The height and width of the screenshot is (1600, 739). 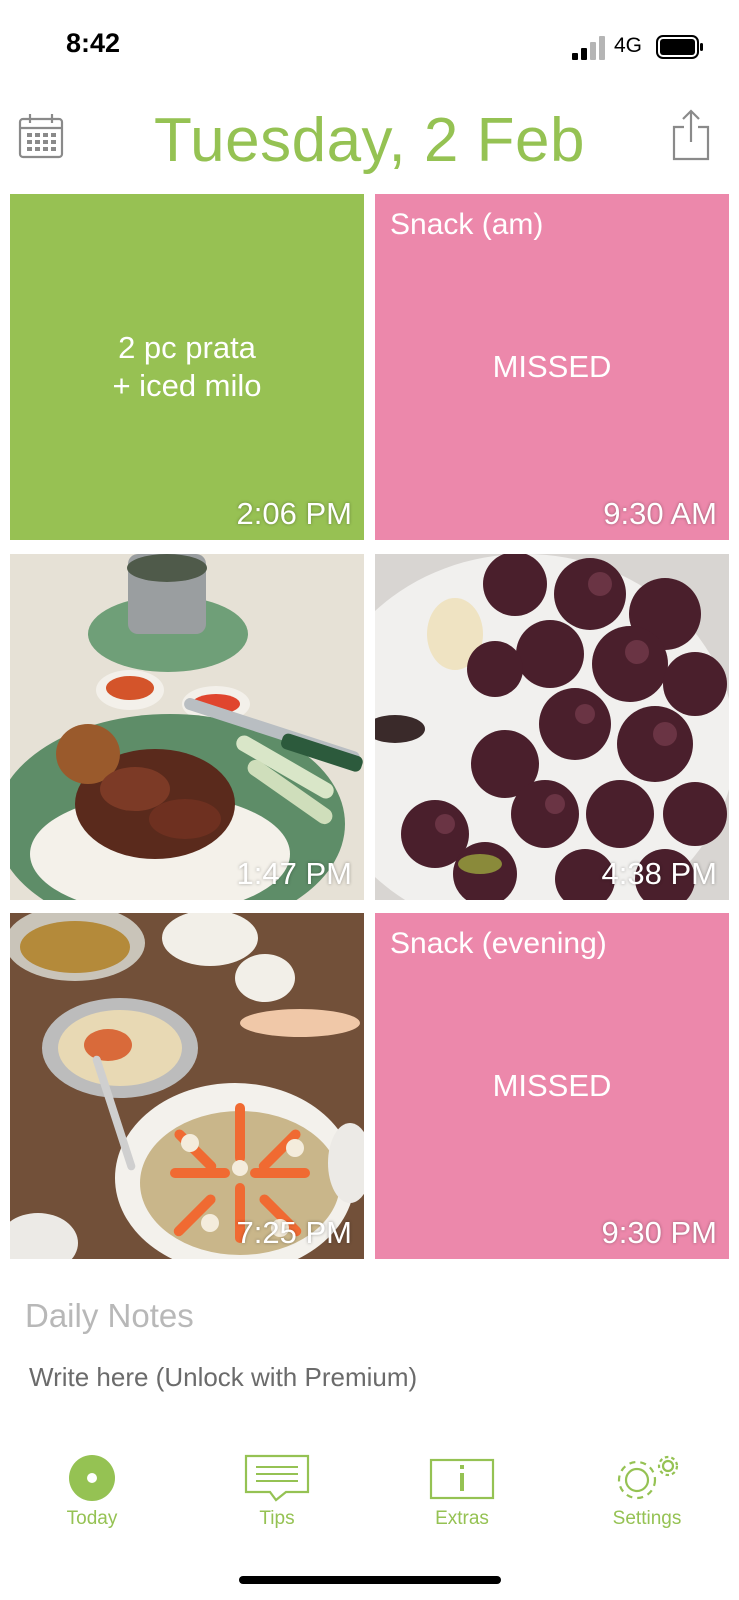 I want to click on header: Tuesday, 2 Feb, so click(x=369, y=142).